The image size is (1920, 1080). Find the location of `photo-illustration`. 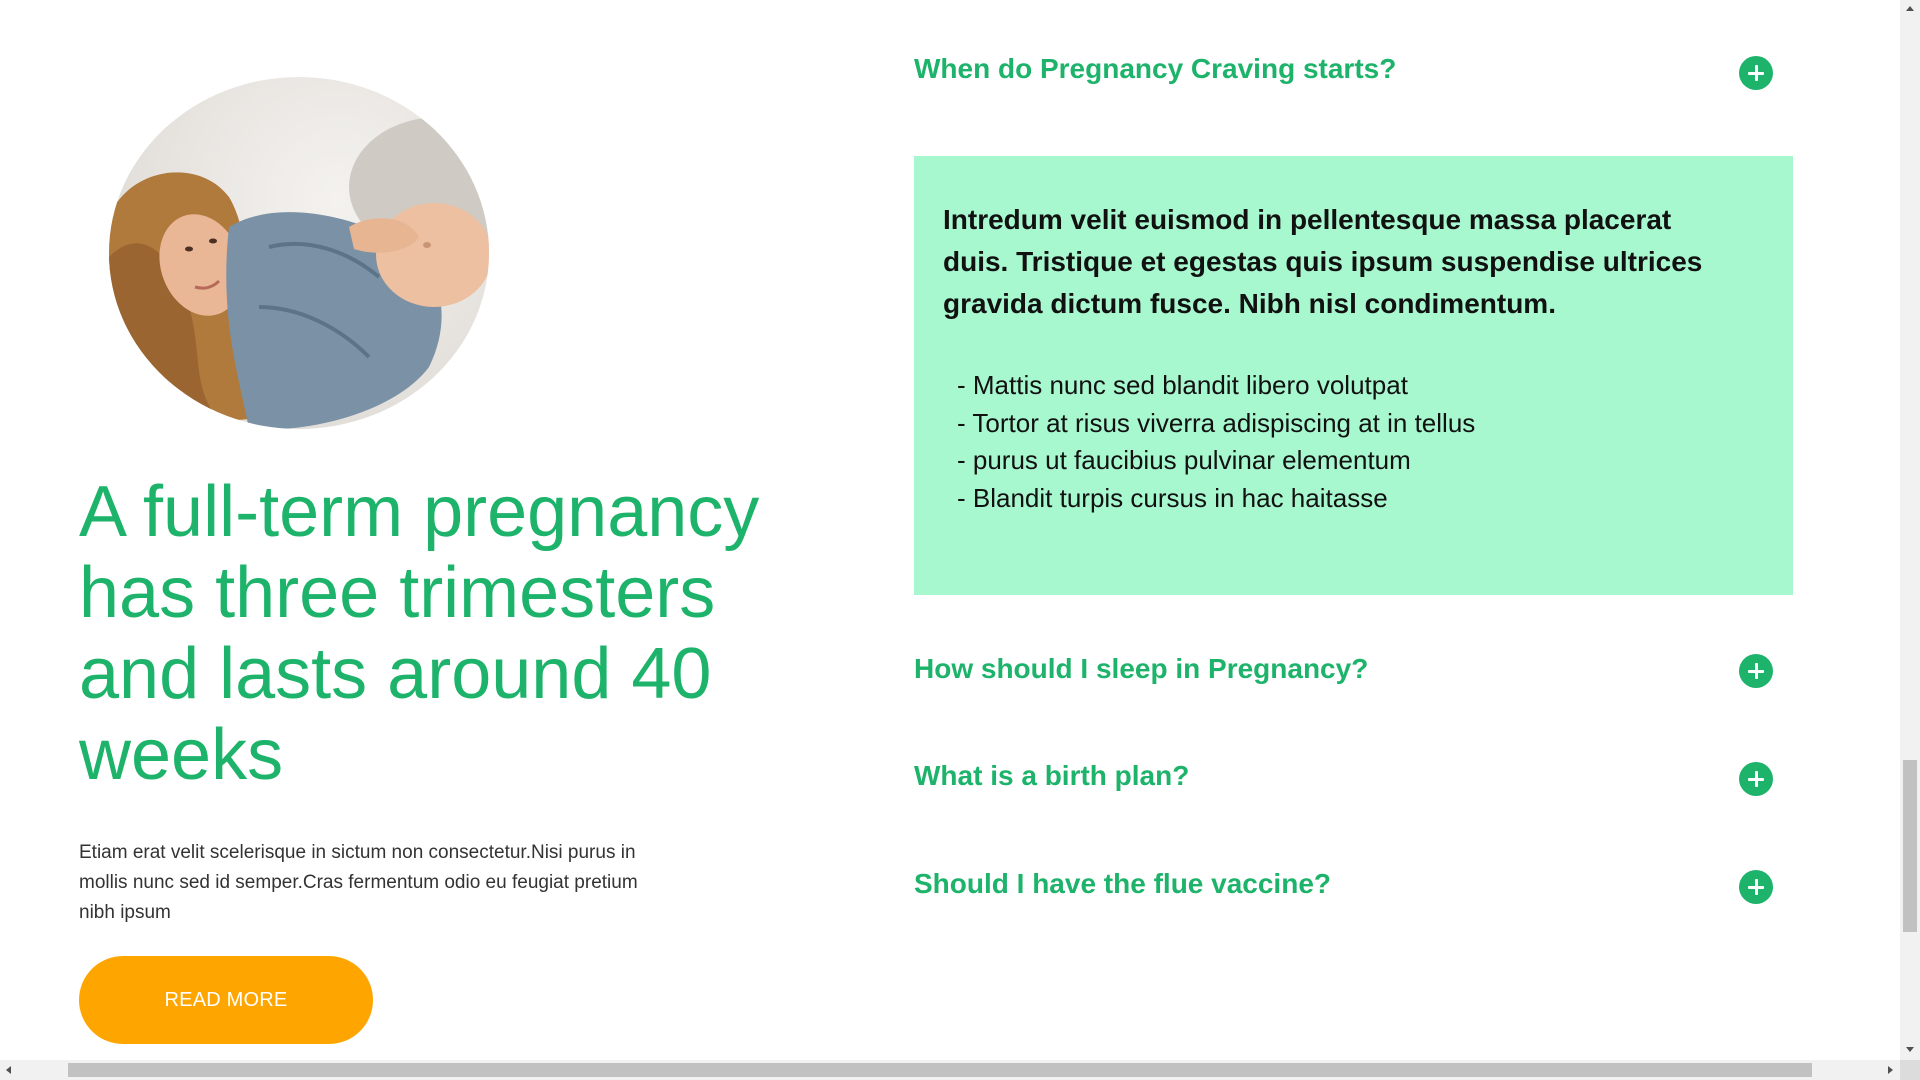

photo-illustration is located at coordinates (299, 273).